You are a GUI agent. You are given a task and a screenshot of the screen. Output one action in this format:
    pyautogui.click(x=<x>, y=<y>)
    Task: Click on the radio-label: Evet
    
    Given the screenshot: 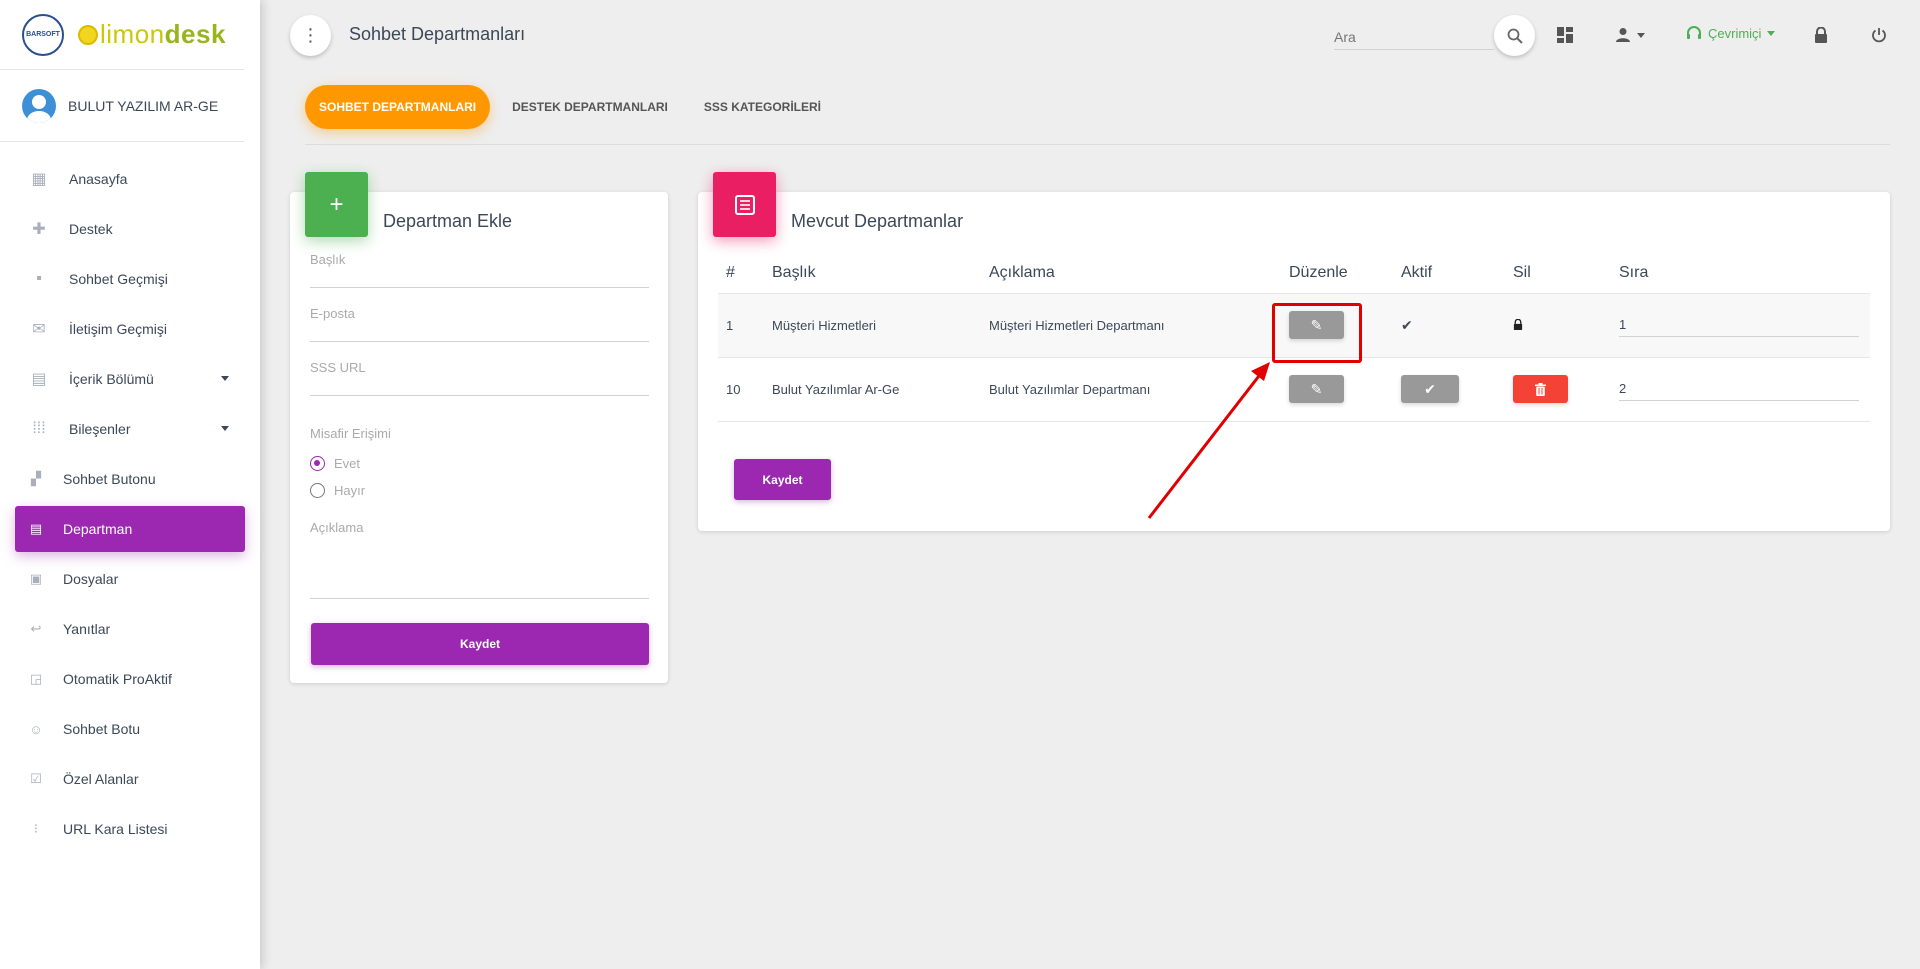 What is the action you would take?
    pyautogui.click(x=347, y=463)
    